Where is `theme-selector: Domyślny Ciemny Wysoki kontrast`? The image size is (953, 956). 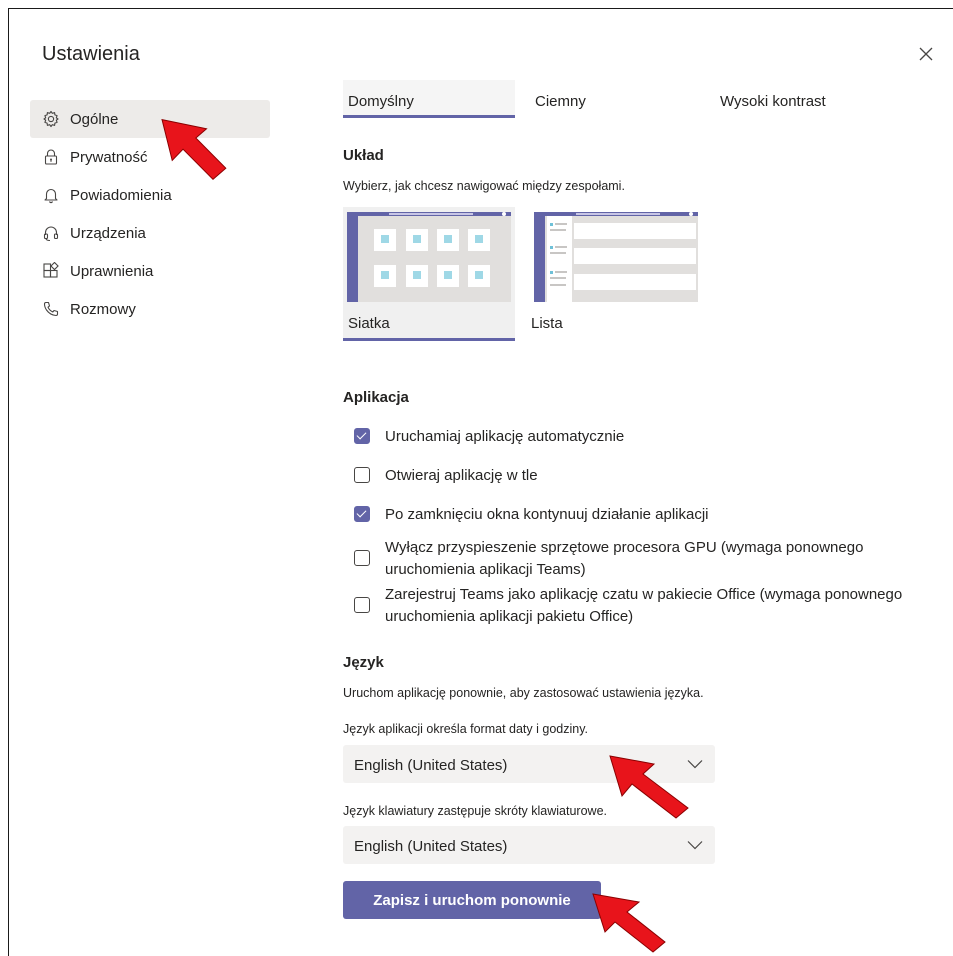
theme-selector: Domyślny Ciemny Wysoki kontrast is located at coordinates (623, 99).